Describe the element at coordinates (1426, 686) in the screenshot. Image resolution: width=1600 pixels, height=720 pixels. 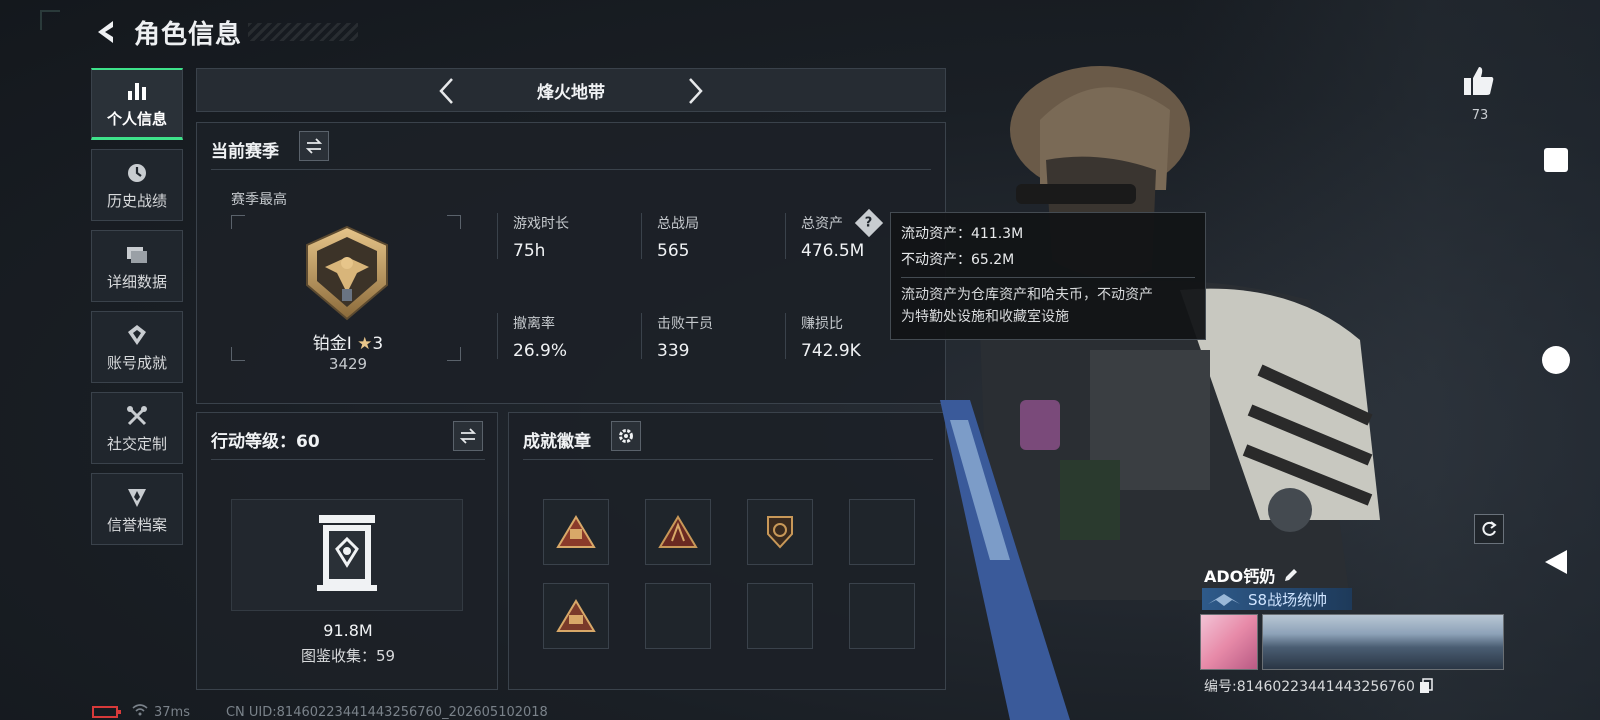
I see `copy-icon` at that location.